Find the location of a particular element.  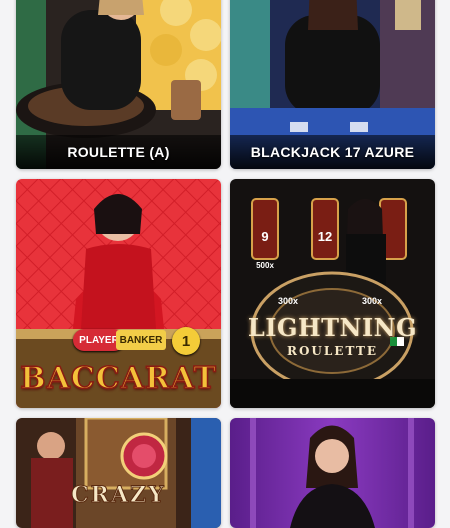

multiplier-value: 500x is located at coordinates (265, 265).